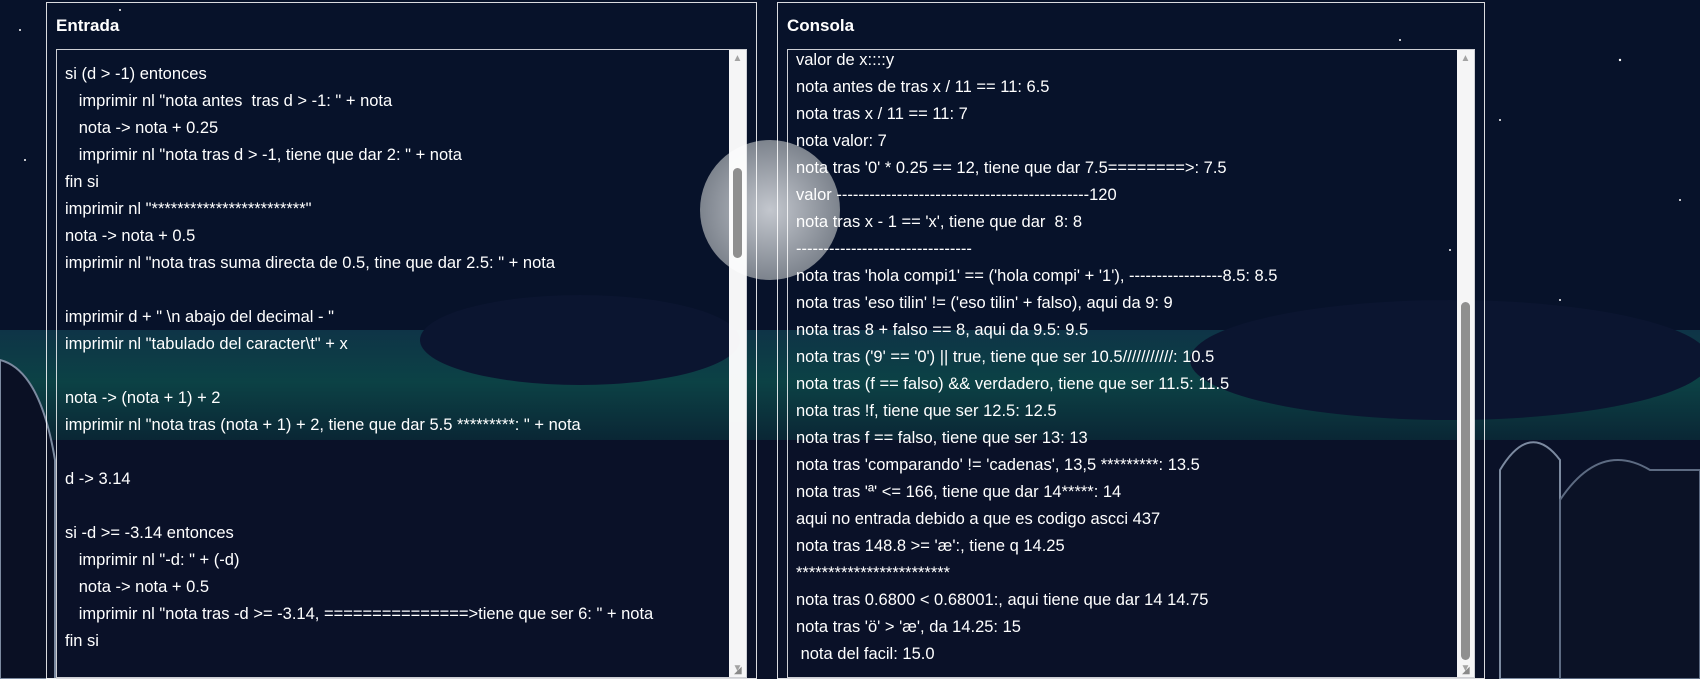  I want to click on consola-scroll-thumb, so click(1465, 481).